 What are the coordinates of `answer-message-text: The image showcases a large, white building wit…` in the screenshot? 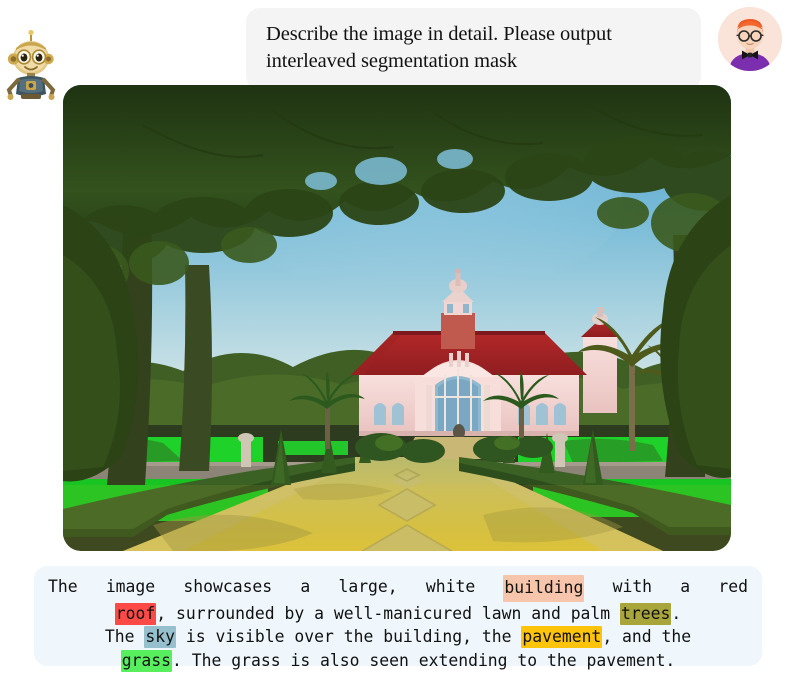 It's located at (398, 623).